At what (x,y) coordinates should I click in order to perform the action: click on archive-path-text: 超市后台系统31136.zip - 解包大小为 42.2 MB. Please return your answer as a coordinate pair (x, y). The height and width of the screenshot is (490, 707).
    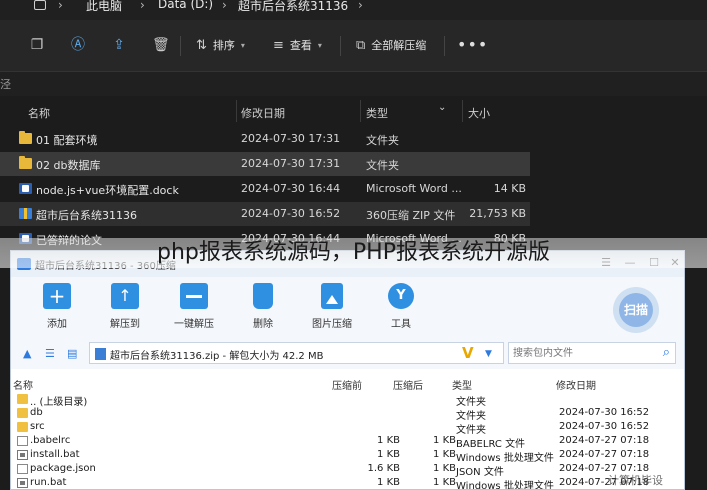
    Looking at the image, I should click on (217, 356).